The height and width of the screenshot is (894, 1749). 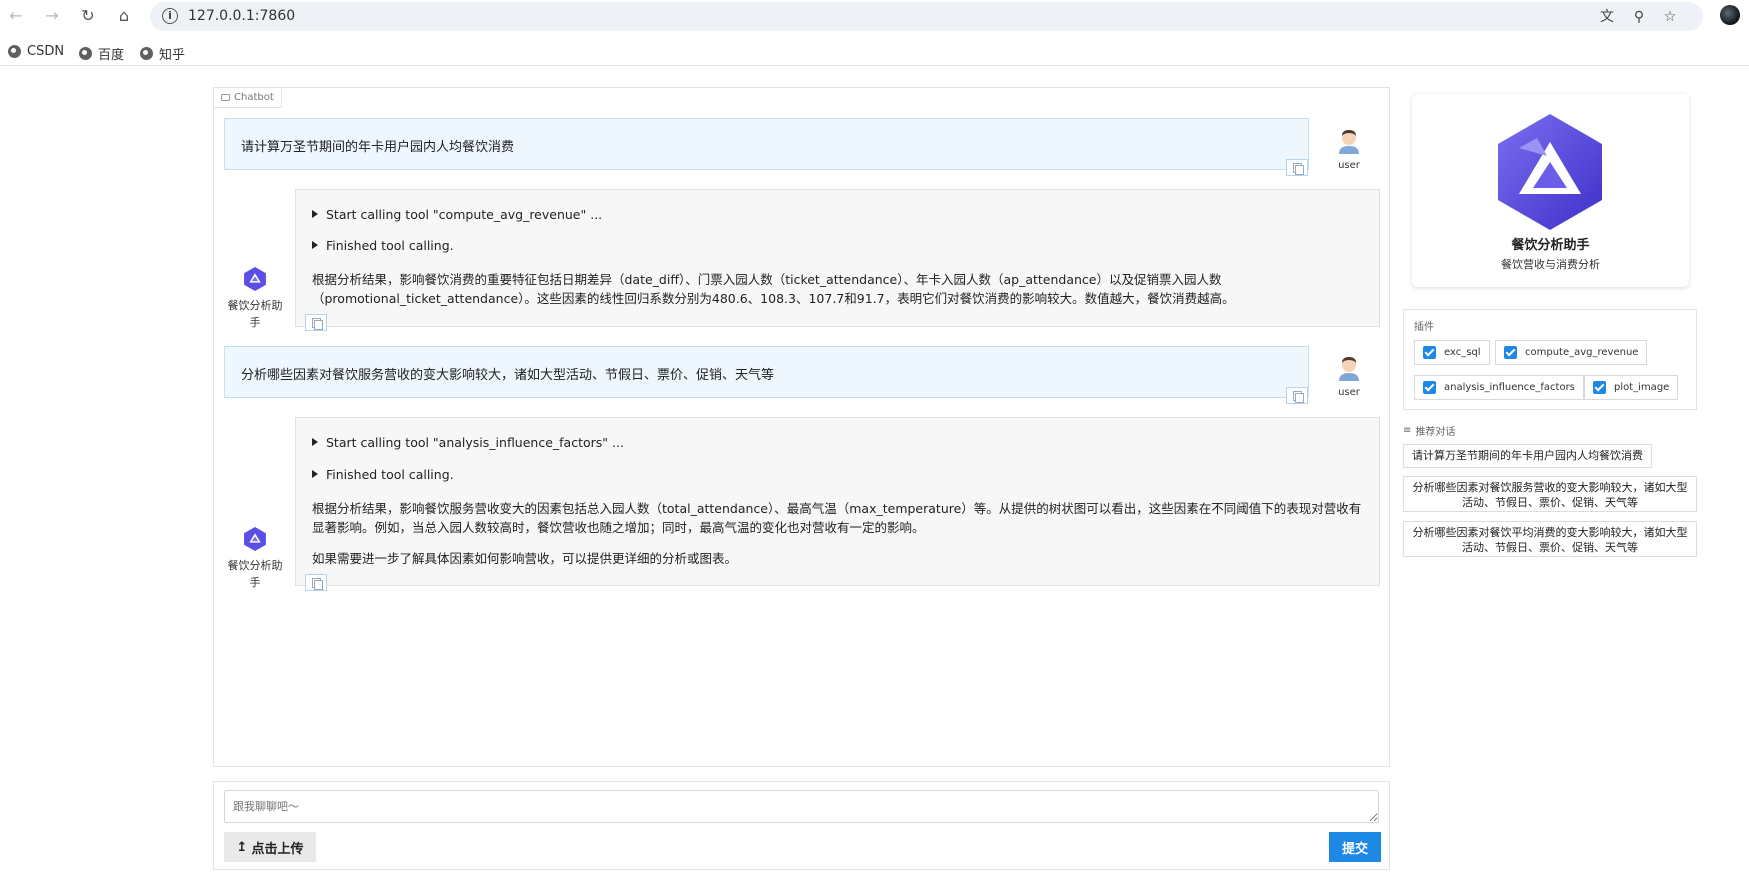 What do you see at coordinates (525, 558) in the screenshot?
I see `bot-answer-text: 如果需要进一步了解具体因素如何影响营收，可以提供更详细的分析或图表。` at bounding box center [525, 558].